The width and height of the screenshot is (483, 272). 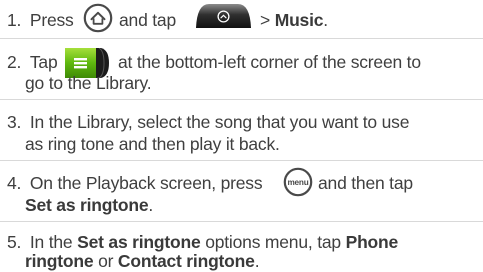 I want to click on step-3-line-2: as ring tone and then play it back., so click(x=152, y=144).